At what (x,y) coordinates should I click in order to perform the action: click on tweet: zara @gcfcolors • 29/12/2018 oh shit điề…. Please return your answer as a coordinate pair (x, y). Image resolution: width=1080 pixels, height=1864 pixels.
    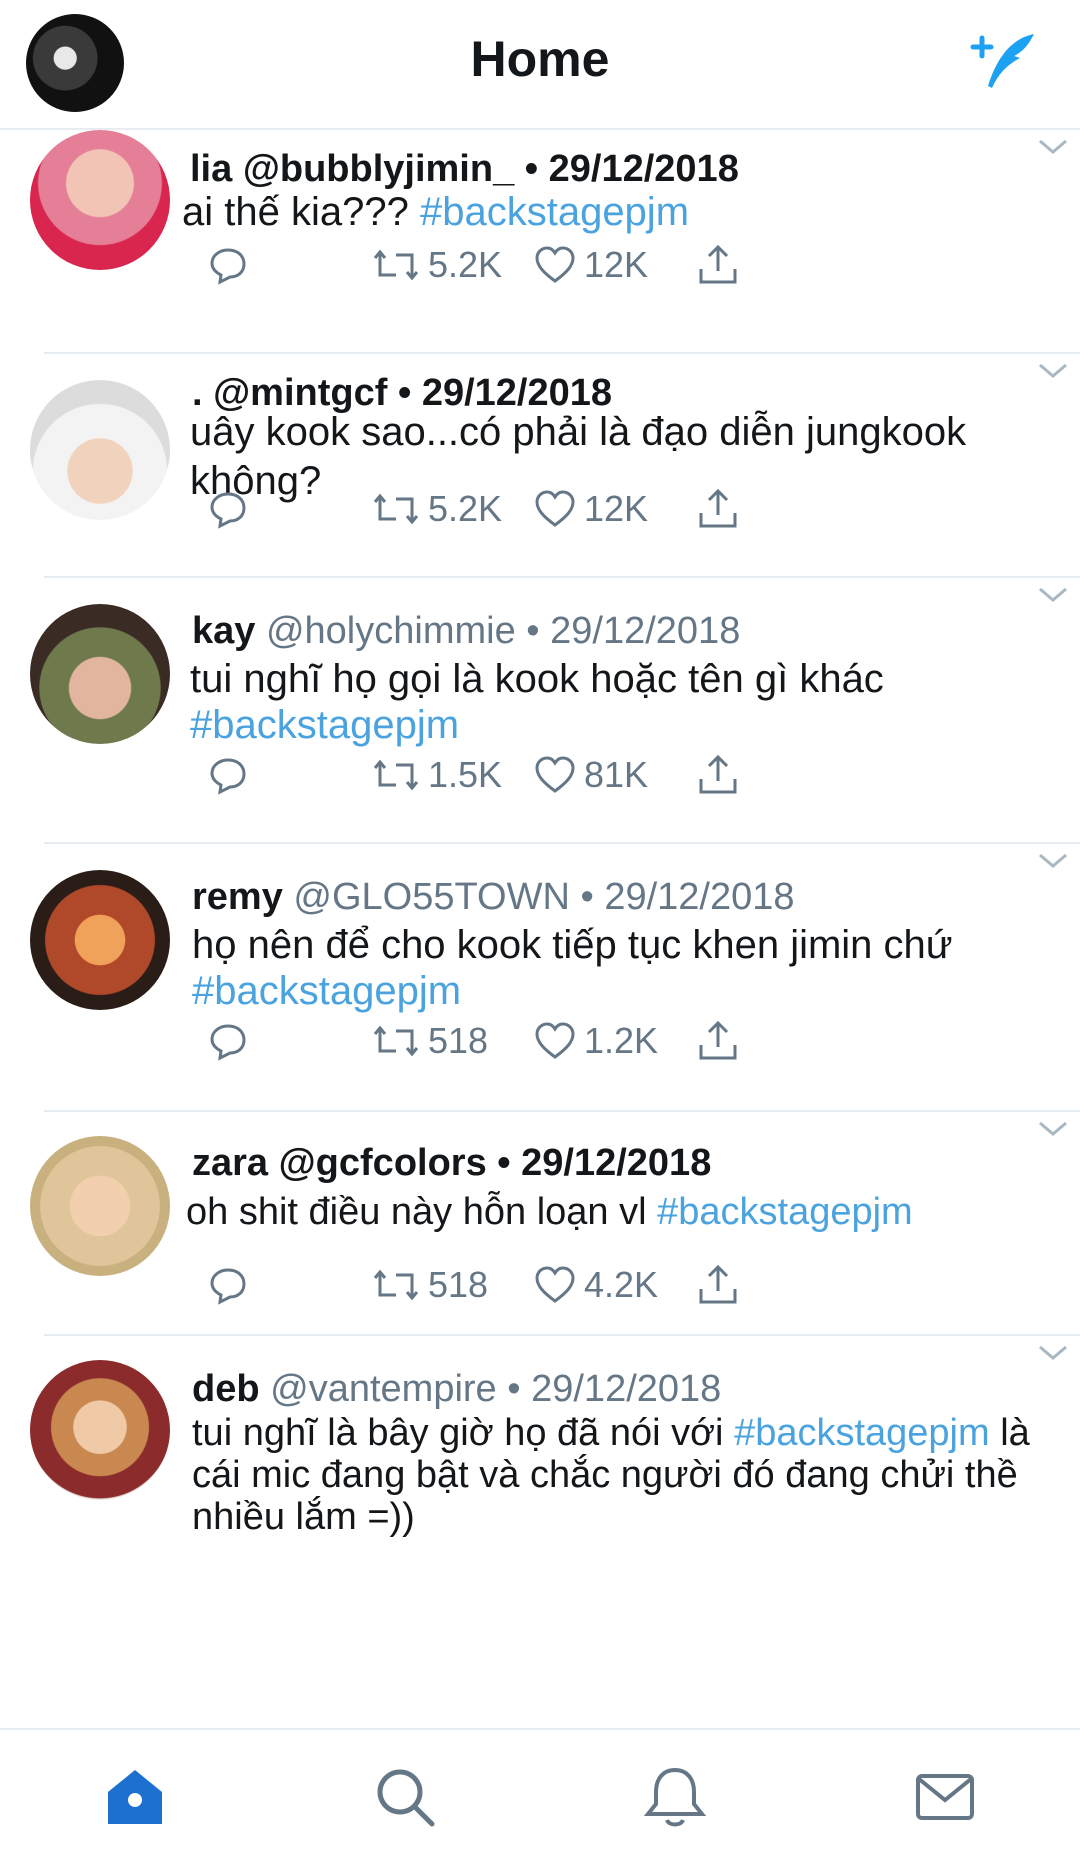
    Looking at the image, I should click on (555, 1224).